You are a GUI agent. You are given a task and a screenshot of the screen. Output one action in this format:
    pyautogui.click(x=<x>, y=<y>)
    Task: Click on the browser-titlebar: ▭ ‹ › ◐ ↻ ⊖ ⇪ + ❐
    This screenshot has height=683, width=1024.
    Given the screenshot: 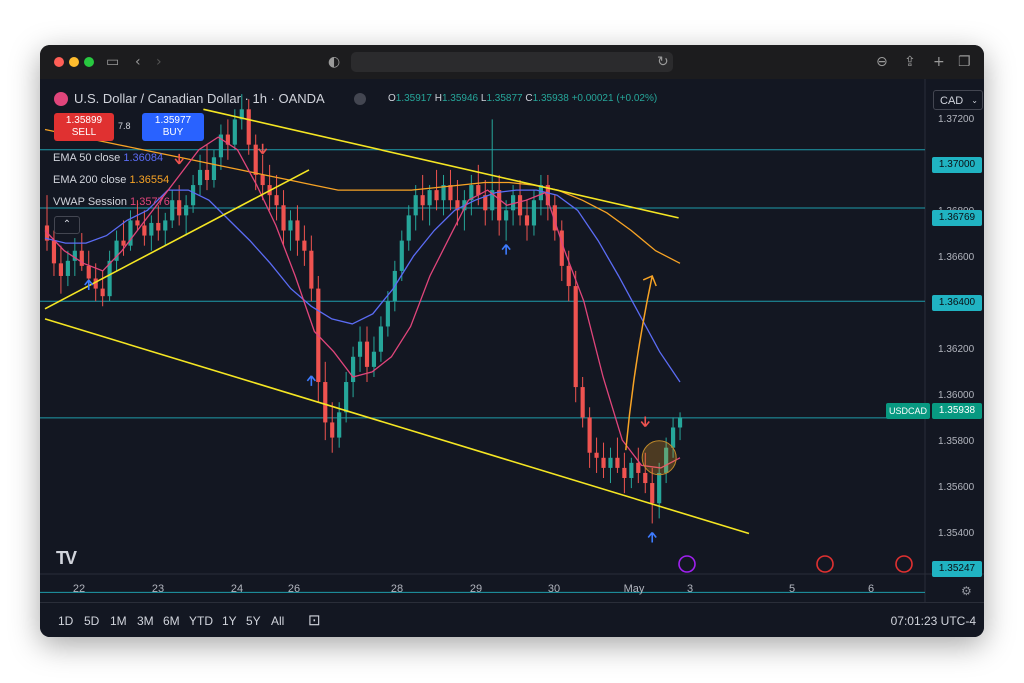 What is the action you would take?
    pyautogui.click(x=512, y=62)
    